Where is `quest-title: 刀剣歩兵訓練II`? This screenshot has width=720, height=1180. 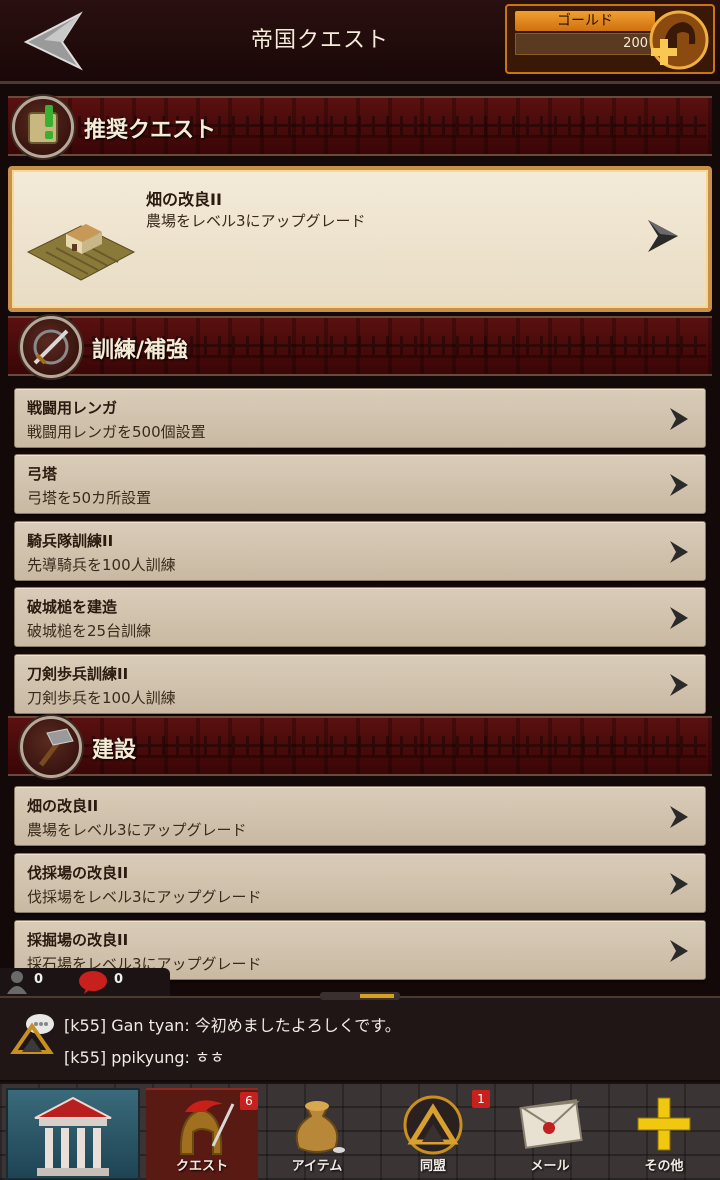 quest-title: 刀剣歩兵訓練II is located at coordinates (78, 674).